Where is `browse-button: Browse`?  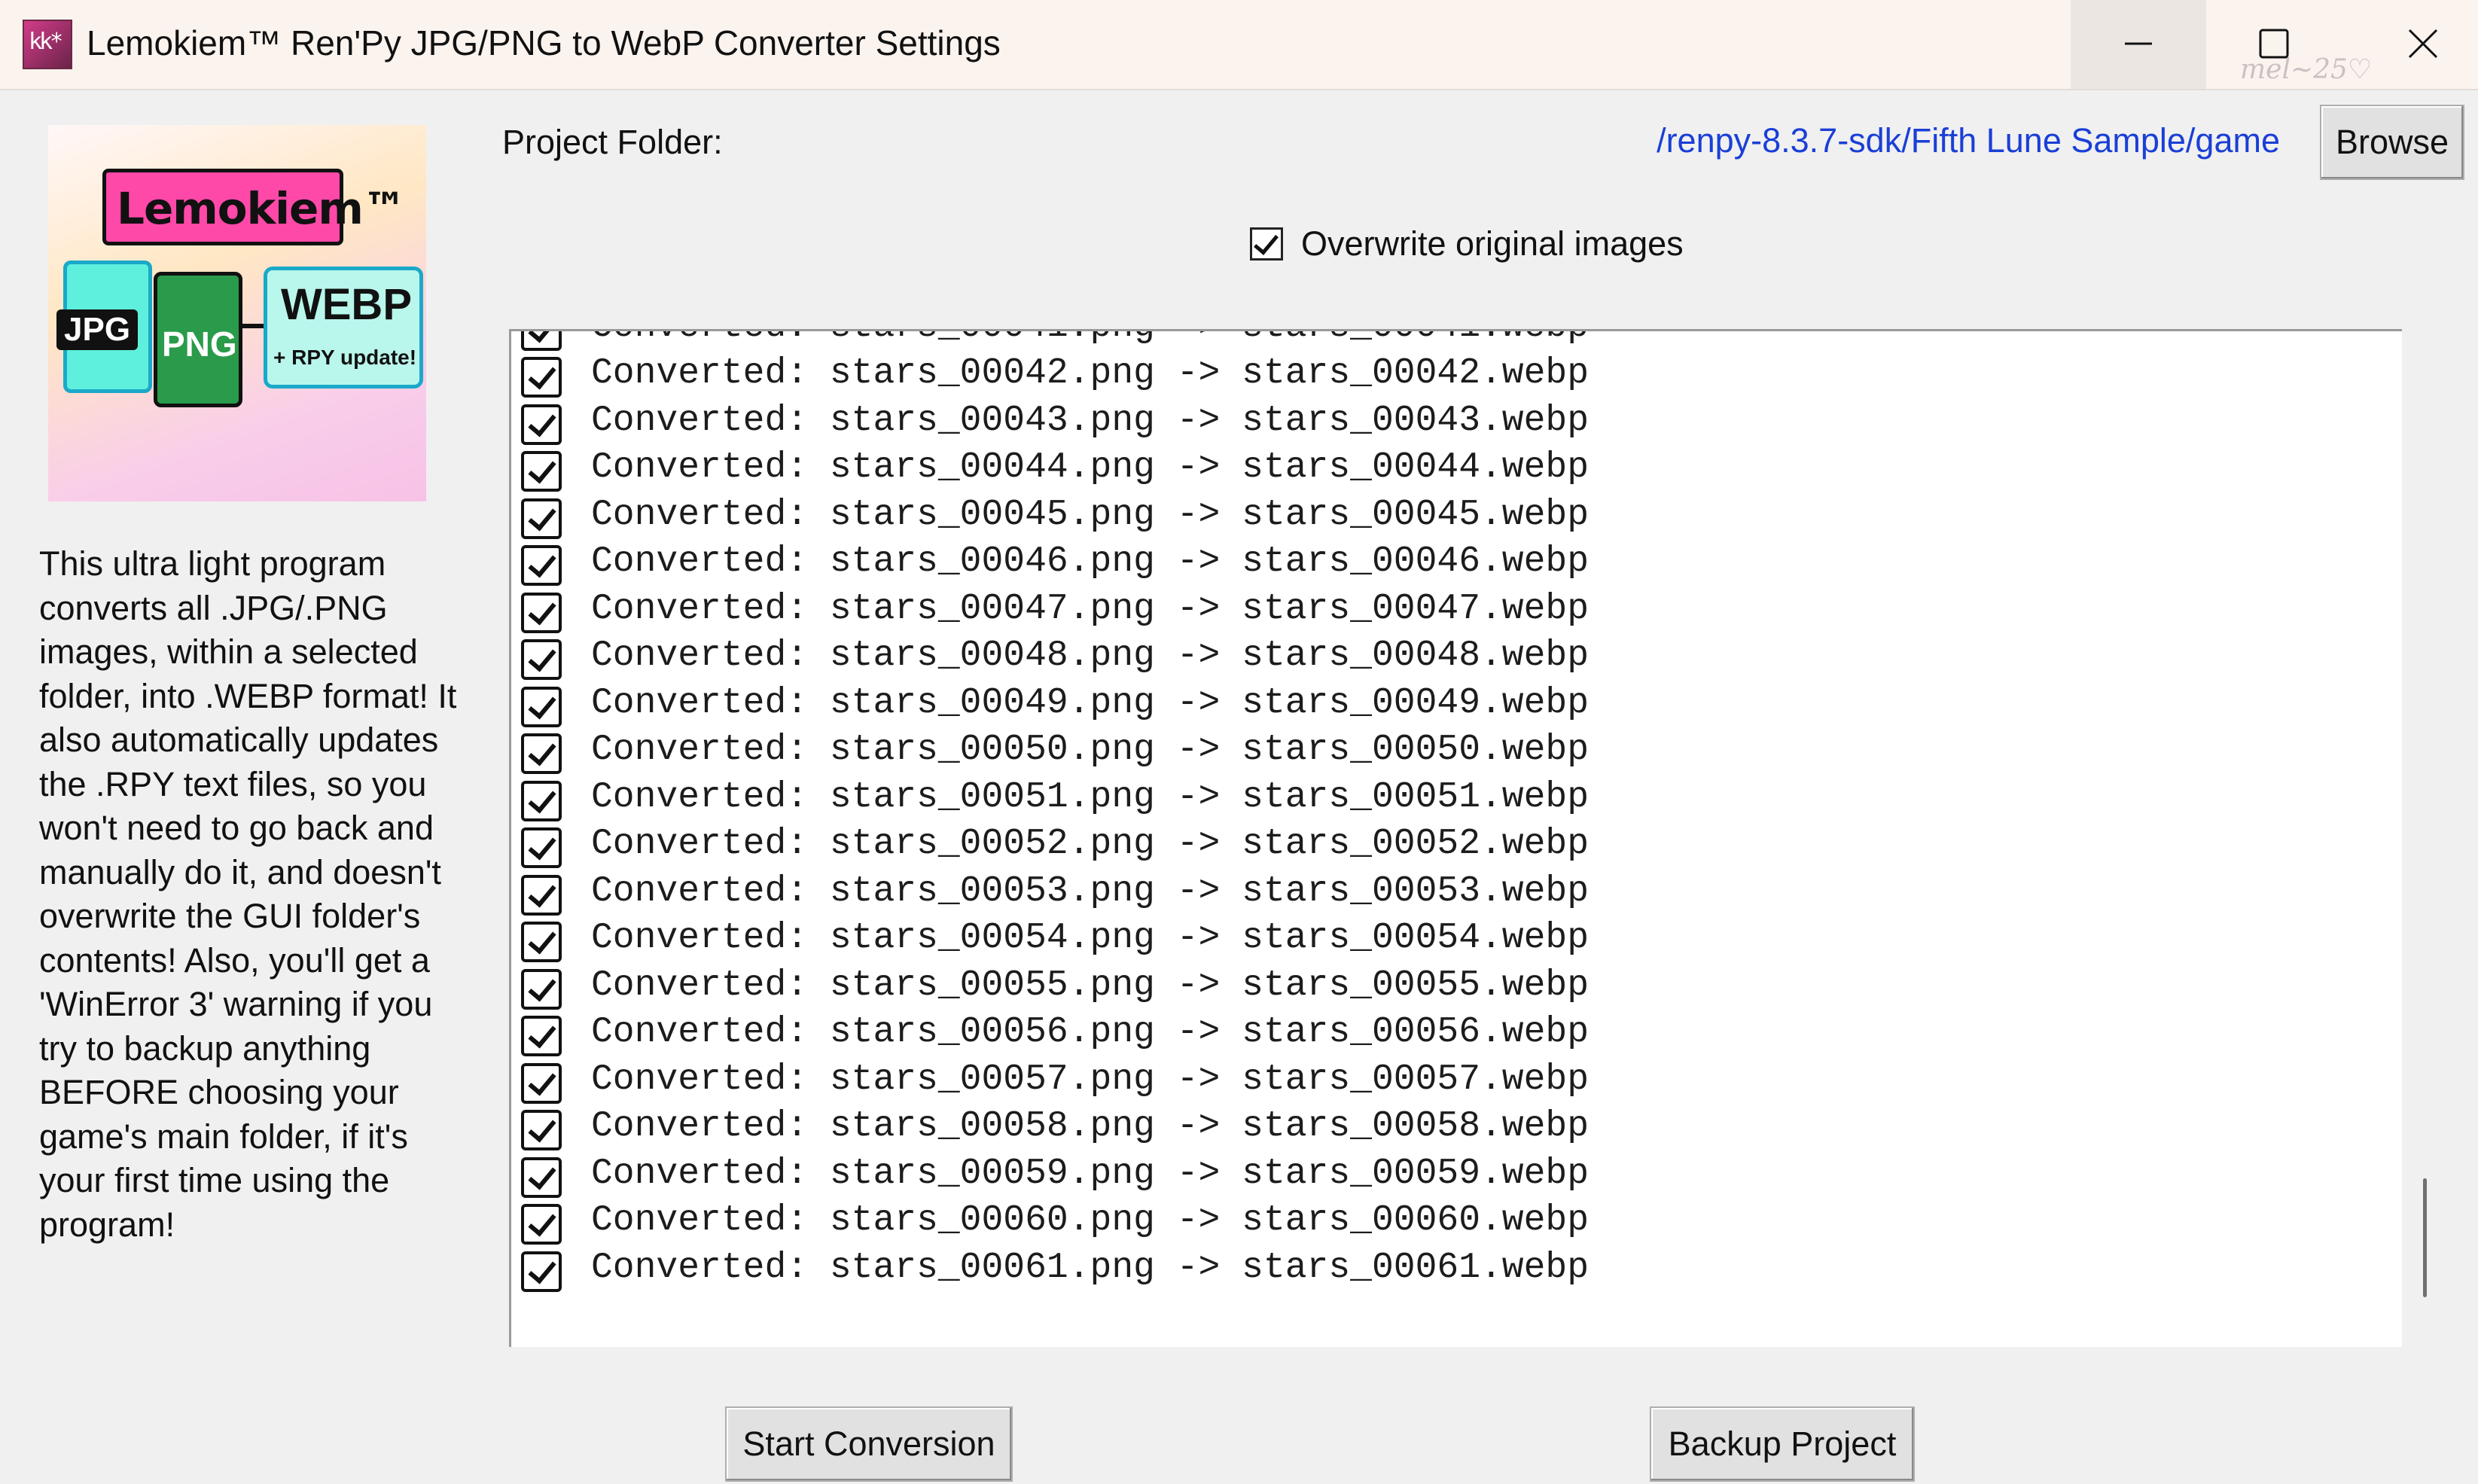
browse-button: Browse is located at coordinates (2392, 142).